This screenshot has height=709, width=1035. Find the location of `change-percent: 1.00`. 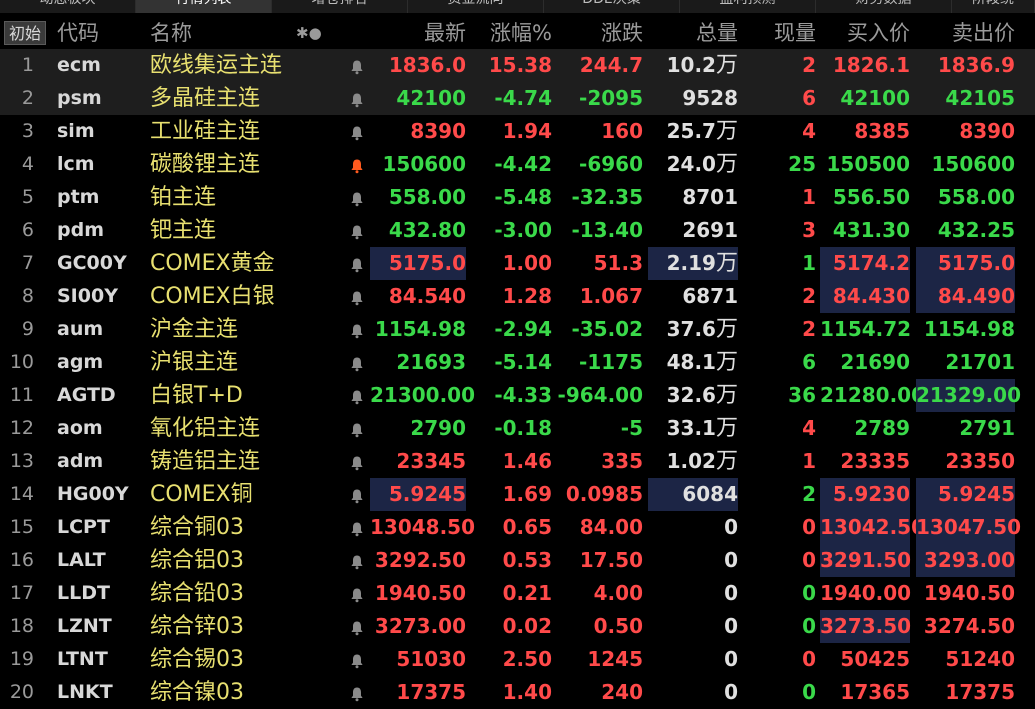

change-percent: 1.00 is located at coordinates (527, 263).